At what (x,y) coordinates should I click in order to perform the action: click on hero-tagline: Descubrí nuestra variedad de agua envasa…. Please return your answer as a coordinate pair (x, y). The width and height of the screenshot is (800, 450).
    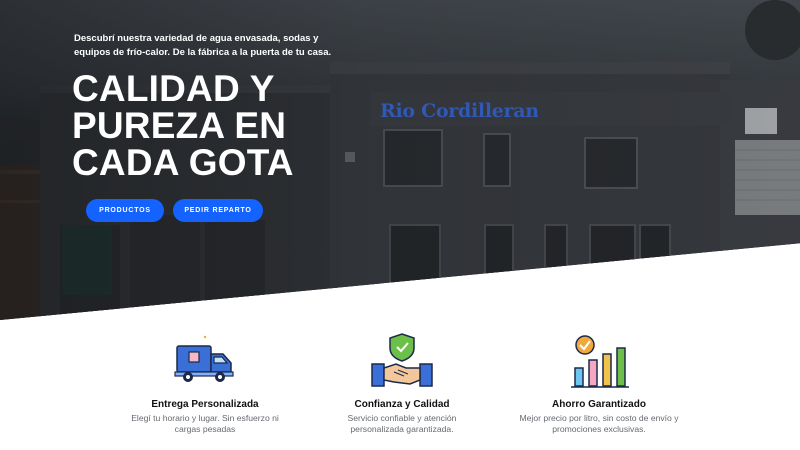
    Looking at the image, I should click on (203, 45).